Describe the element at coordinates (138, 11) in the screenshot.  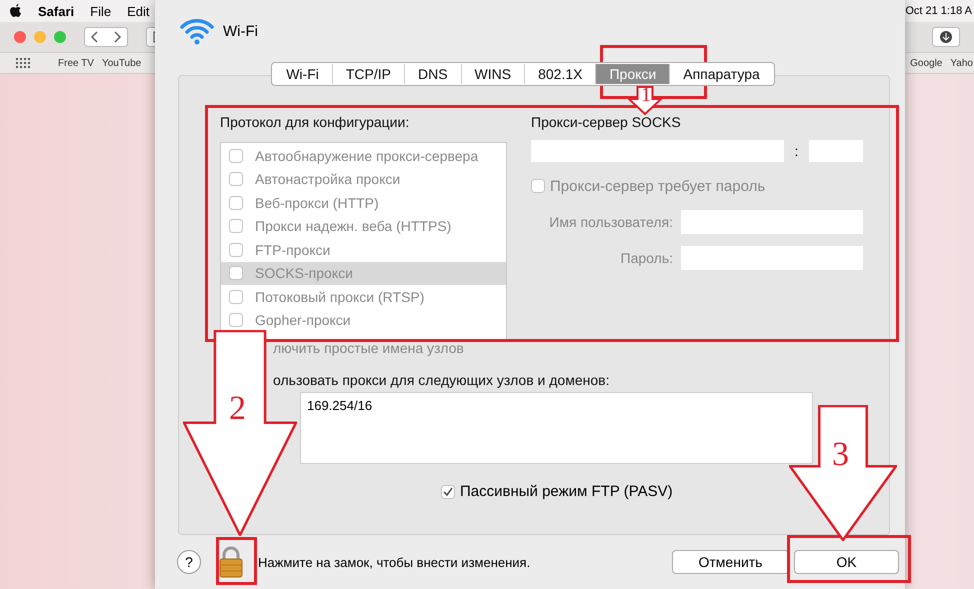
I see `menu-item: Edit` at that location.